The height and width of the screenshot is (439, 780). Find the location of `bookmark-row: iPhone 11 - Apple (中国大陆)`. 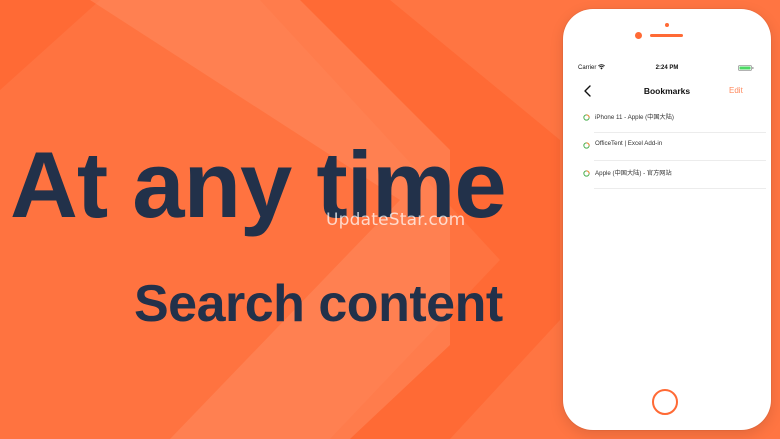

bookmark-row: iPhone 11 - Apple (中国大陆) is located at coordinates (667, 119).